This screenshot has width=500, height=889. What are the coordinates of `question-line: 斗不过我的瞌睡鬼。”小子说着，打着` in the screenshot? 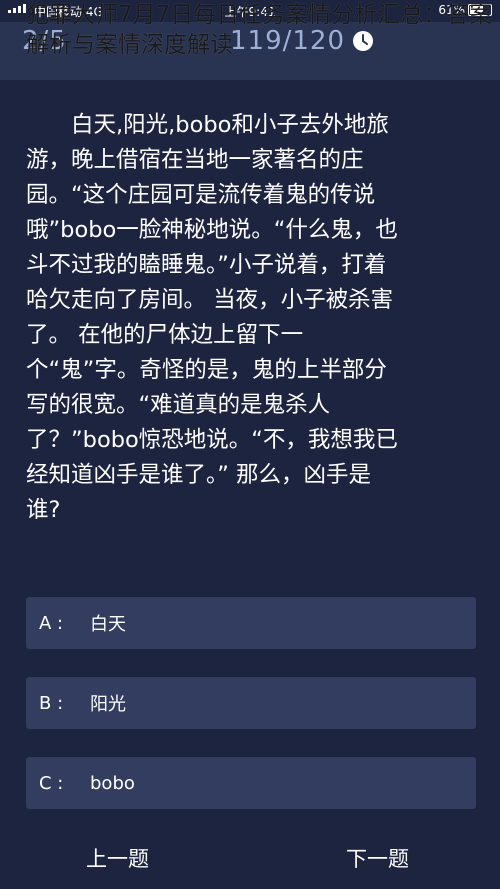 It's located at (206, 265).